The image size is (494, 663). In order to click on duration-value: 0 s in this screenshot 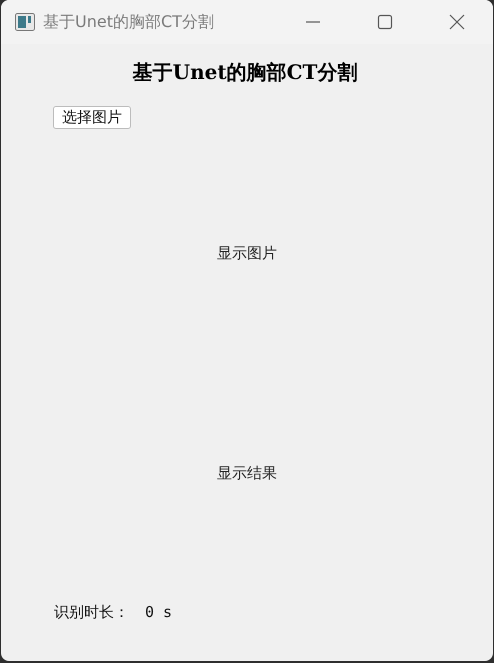, I will do `click(158, 612)`.